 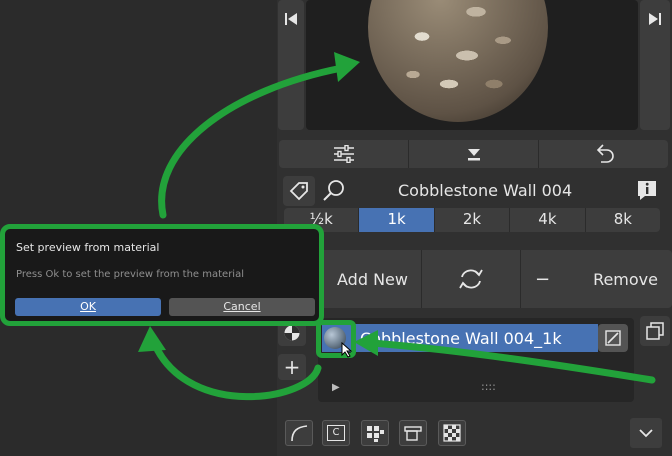 I want to click on dialog-title: Set preview from material, so click(x=88, y=247).